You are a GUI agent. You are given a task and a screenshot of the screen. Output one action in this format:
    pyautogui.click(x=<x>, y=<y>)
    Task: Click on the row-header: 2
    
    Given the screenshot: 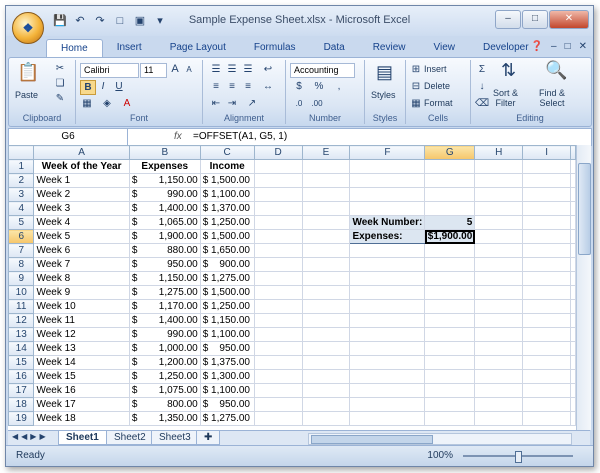 What is the action you would take?
    pyautogui.click(x=21, y=180)
    